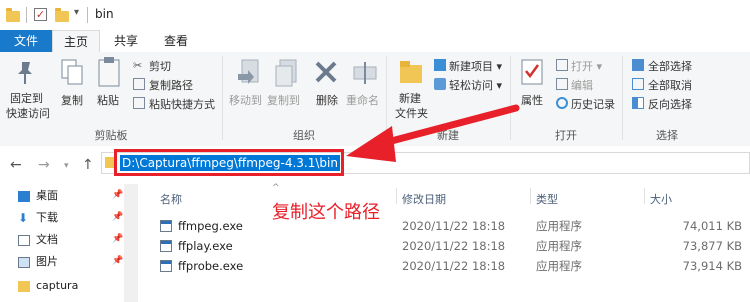 The image size is (750, 302). I want to click on properties-quick-icon: ✓, so click(40, 14).